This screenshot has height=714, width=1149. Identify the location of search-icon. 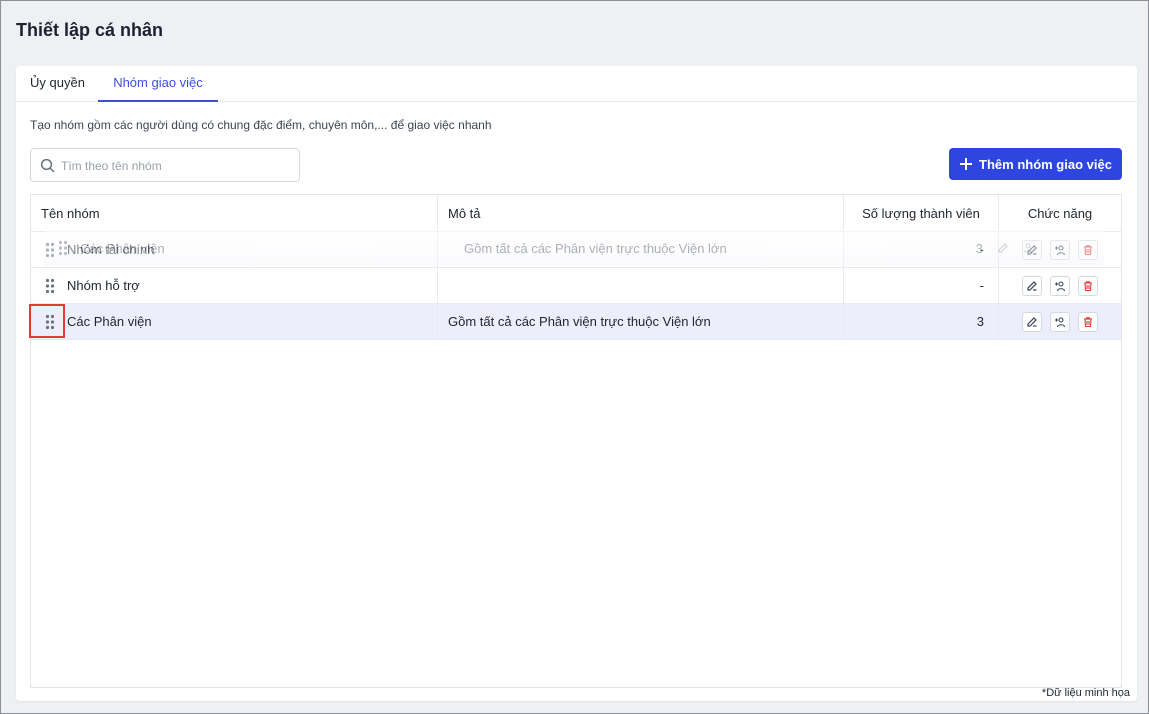
(47, 165).